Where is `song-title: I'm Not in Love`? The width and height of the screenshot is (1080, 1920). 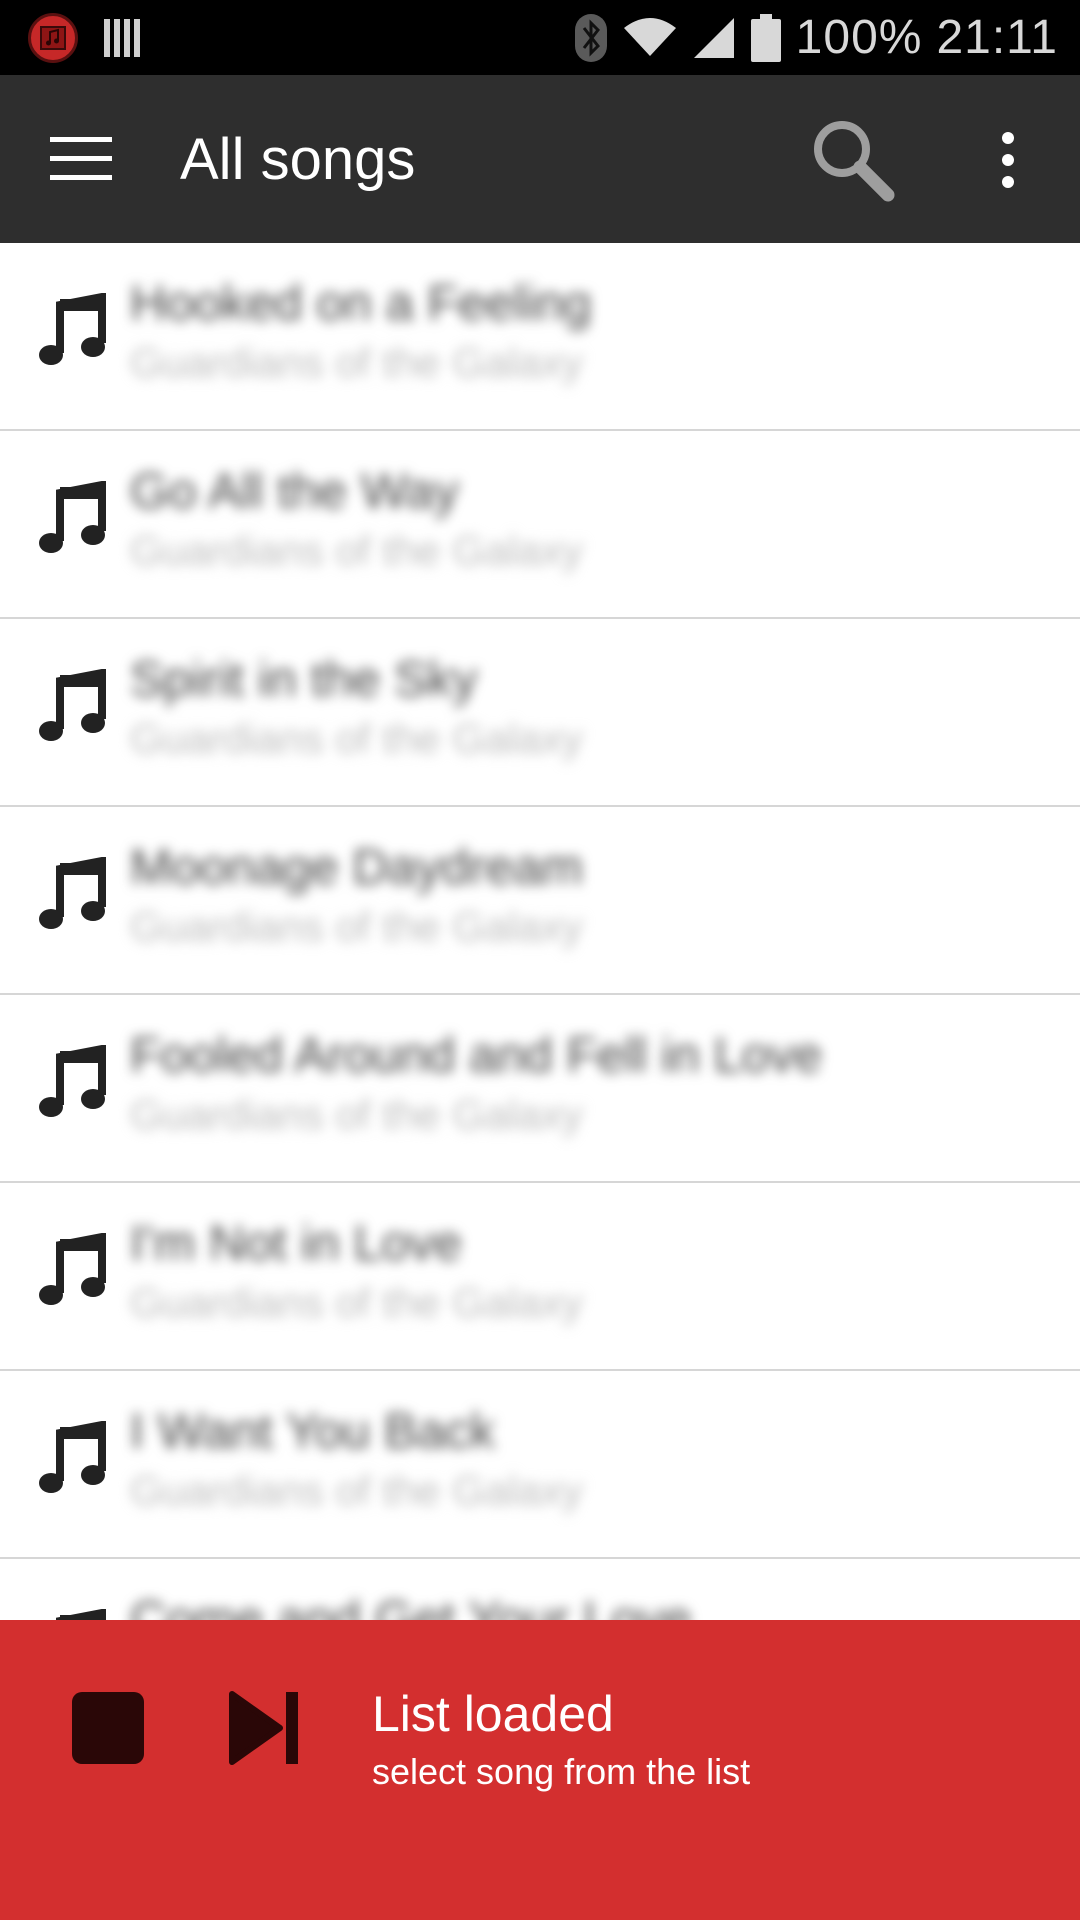 song-title: I'm Not in Love is located at coordinates (296, 1243).